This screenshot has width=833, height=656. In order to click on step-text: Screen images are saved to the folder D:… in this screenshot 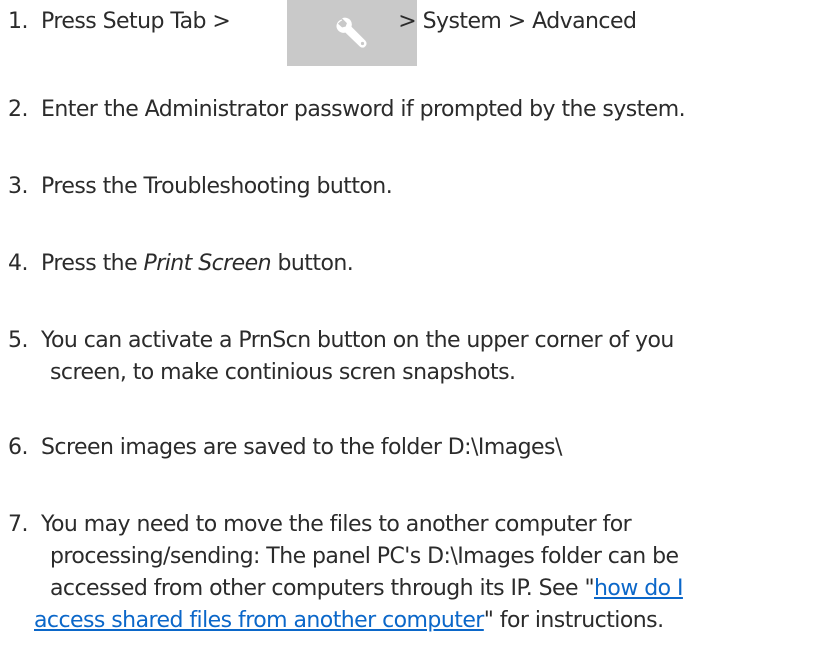, I will do `click(301, 447)`.